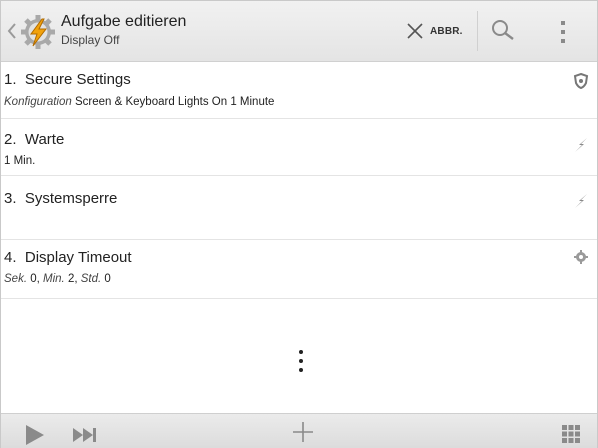 Image resolution: width=598 pixels, height=448 pixels. I want to click on back-chevron-icon, so click(12, 31).